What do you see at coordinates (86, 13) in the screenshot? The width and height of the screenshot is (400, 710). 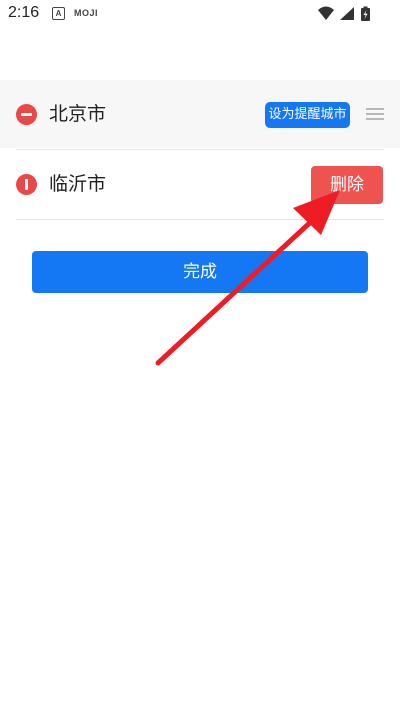 I see `notification-moji-icon: MOJI` at bounding box center [86, 13].